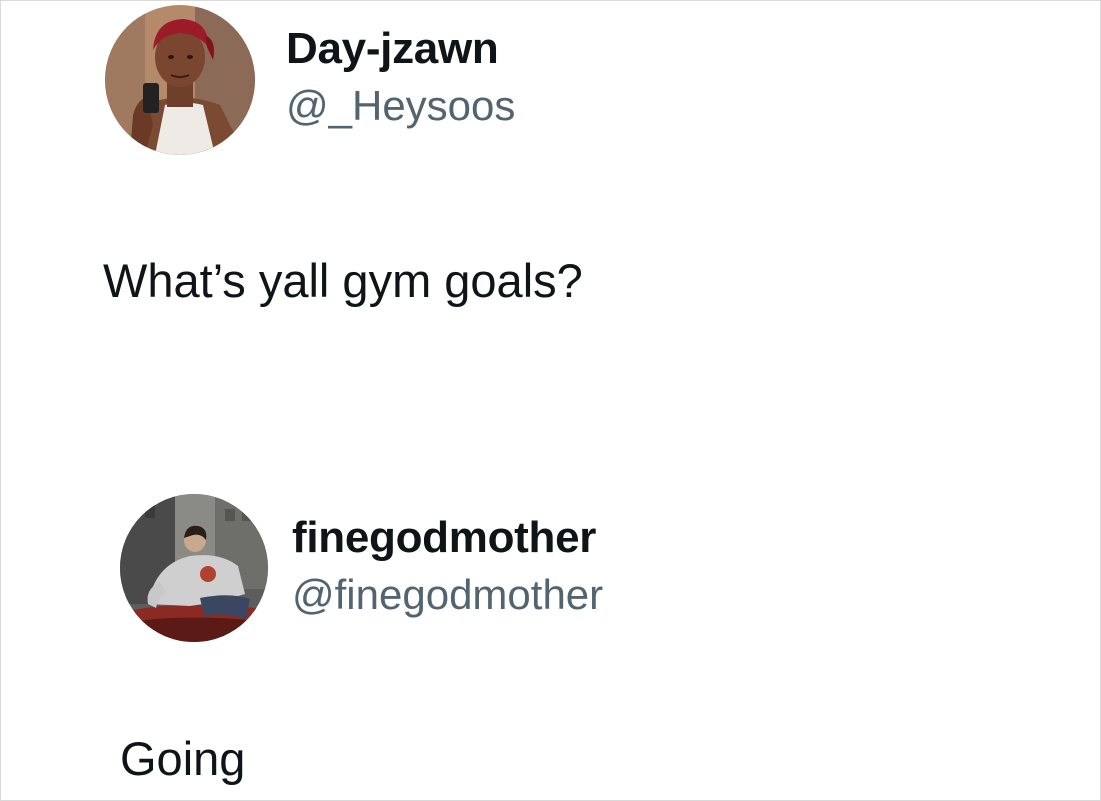  I want to click on user-info: Day-jzawn @_Heysoos, so click(400, 77).